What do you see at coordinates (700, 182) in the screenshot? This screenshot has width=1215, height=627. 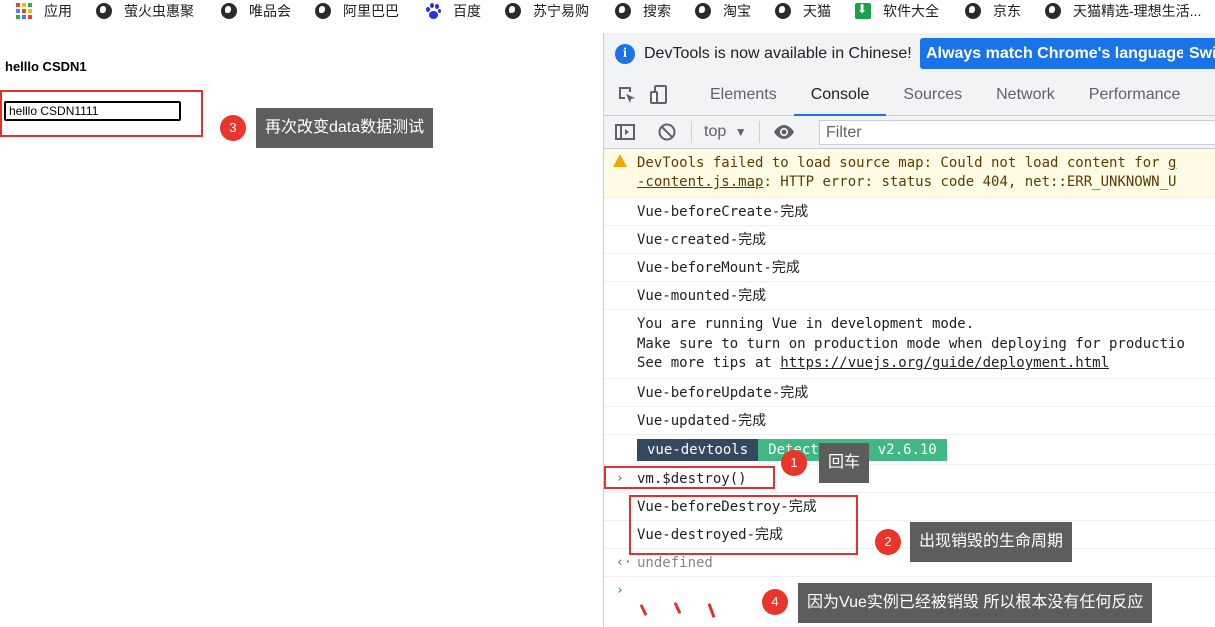 I see `source-map-file-link: -content.js.map` at bounding box center [700, 182].